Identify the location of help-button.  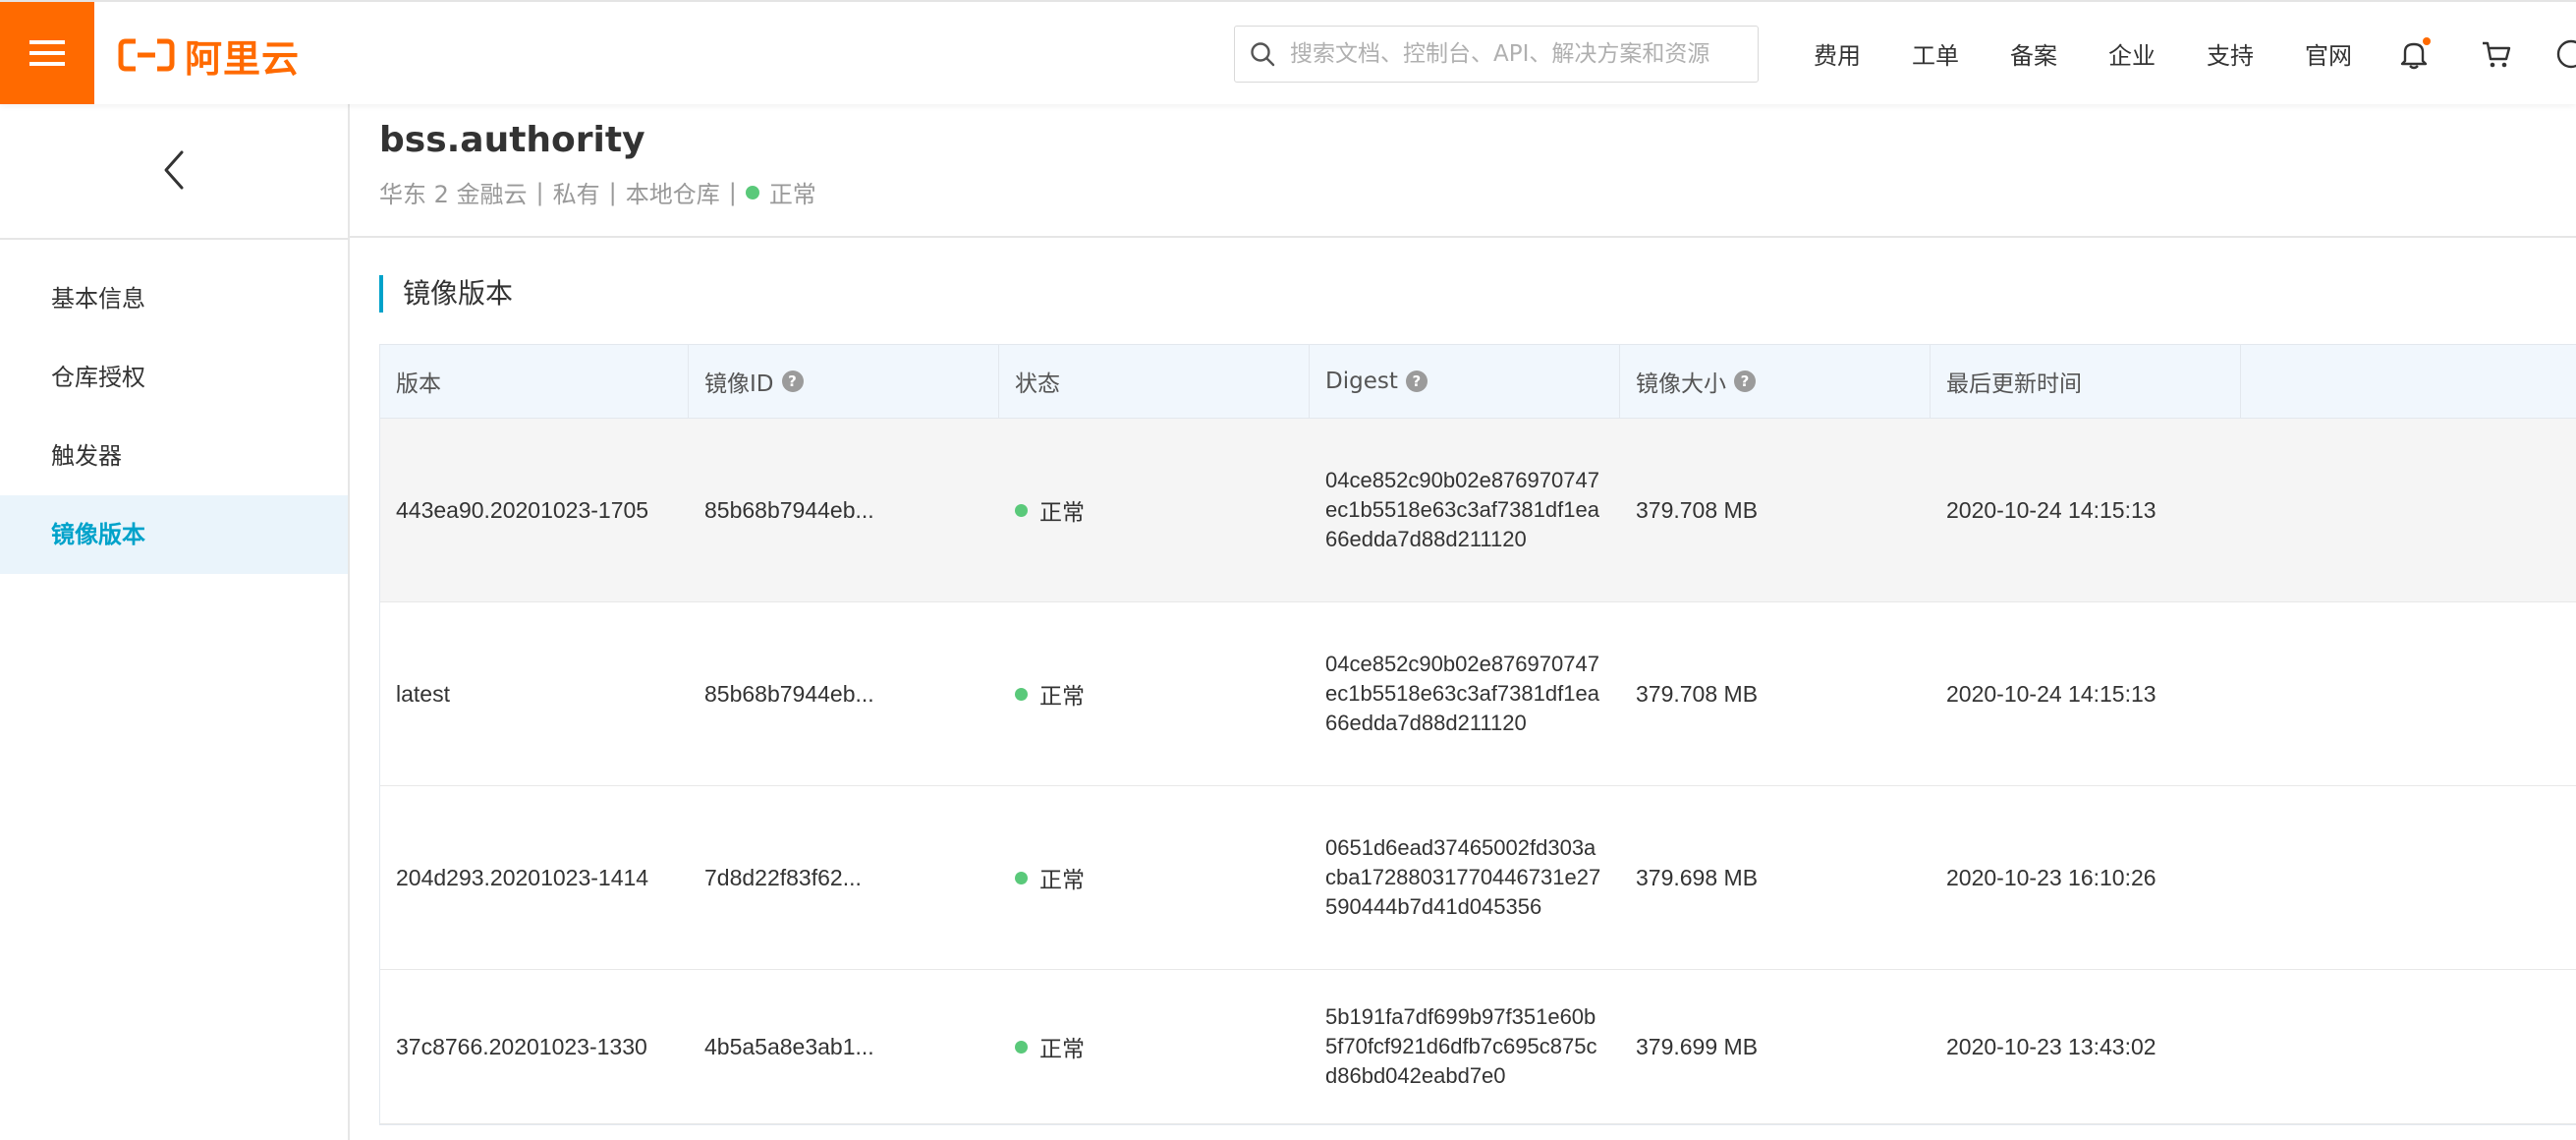
(2565, 54).